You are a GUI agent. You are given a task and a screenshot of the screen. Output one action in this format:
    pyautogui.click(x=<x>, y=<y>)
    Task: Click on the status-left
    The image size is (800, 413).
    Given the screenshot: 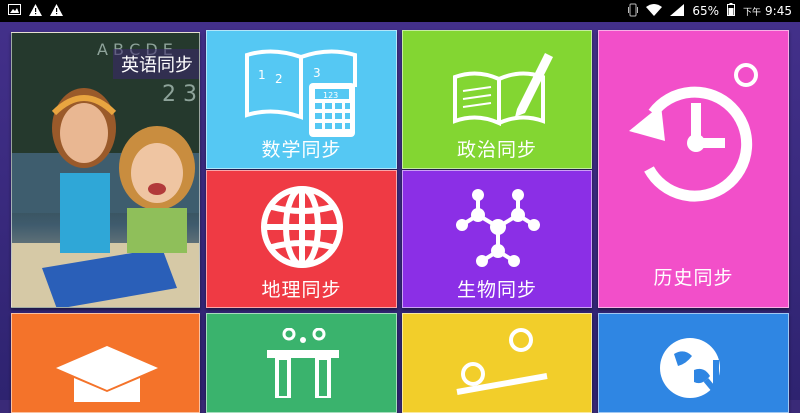 What is the action you would take?
    pyautogui.click(x=35, y=11)
    